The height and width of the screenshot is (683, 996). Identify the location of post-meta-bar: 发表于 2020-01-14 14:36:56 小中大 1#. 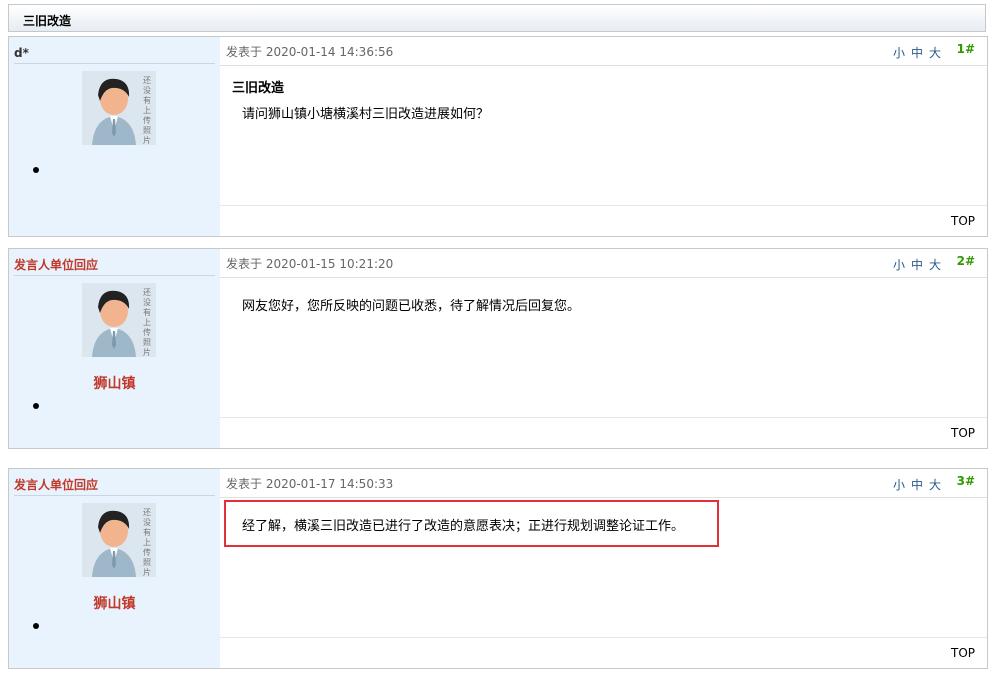
(603, 51).